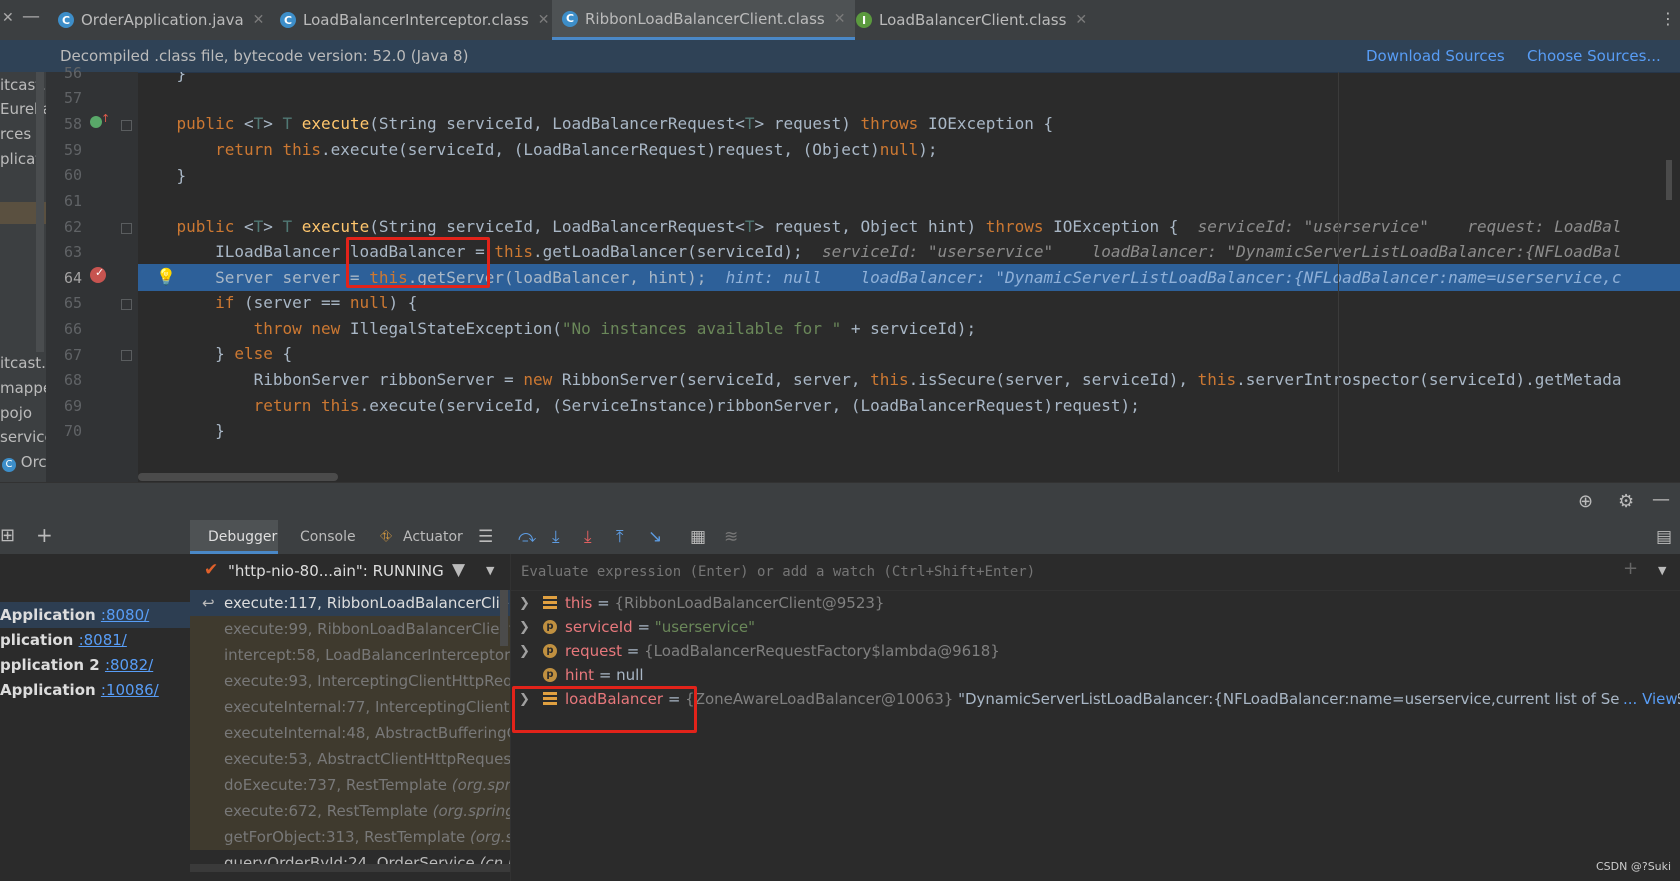  What do you see at coordinates (580, 675) in the screenshot?
I see `variable-name: hint` at bounding box center [580, 675].